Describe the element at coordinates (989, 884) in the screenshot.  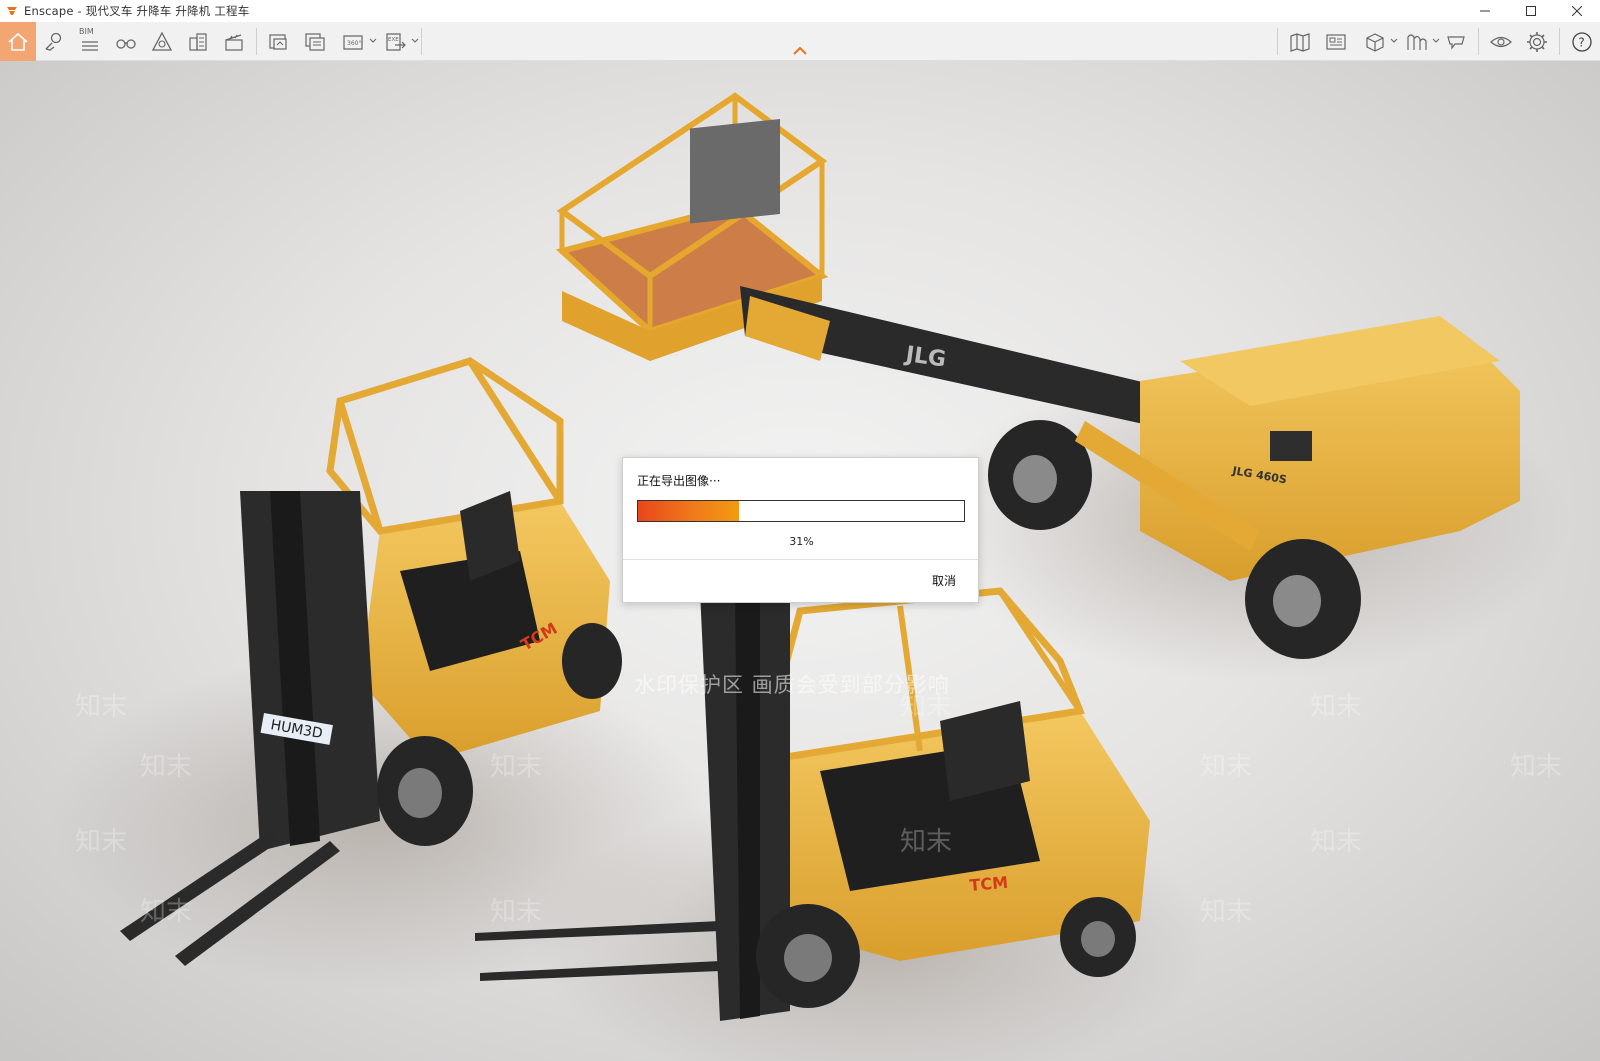
I see `forklift-right-brand-label: TCM` at that location.